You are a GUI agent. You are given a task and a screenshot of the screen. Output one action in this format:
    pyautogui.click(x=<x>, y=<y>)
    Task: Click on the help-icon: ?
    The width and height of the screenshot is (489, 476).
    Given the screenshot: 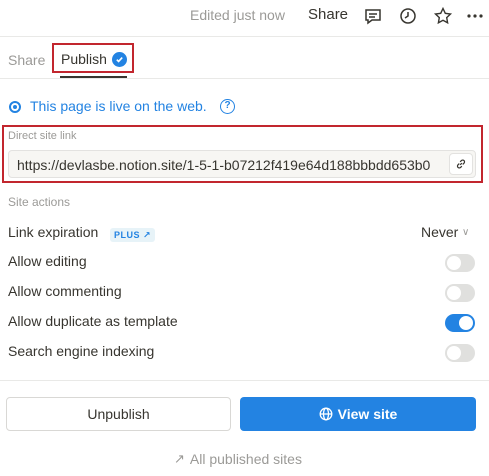 What is the action you would take?
    pyautogui.click(x=227, y=106)
    